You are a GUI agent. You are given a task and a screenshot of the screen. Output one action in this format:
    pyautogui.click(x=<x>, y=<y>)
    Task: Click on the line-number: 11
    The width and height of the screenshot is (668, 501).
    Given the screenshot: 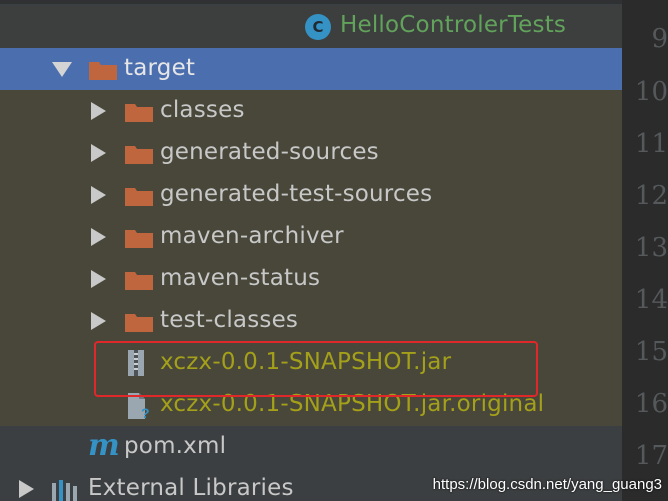 What is the action you would take?
    pyautogui.click(x=651, y=144)
    